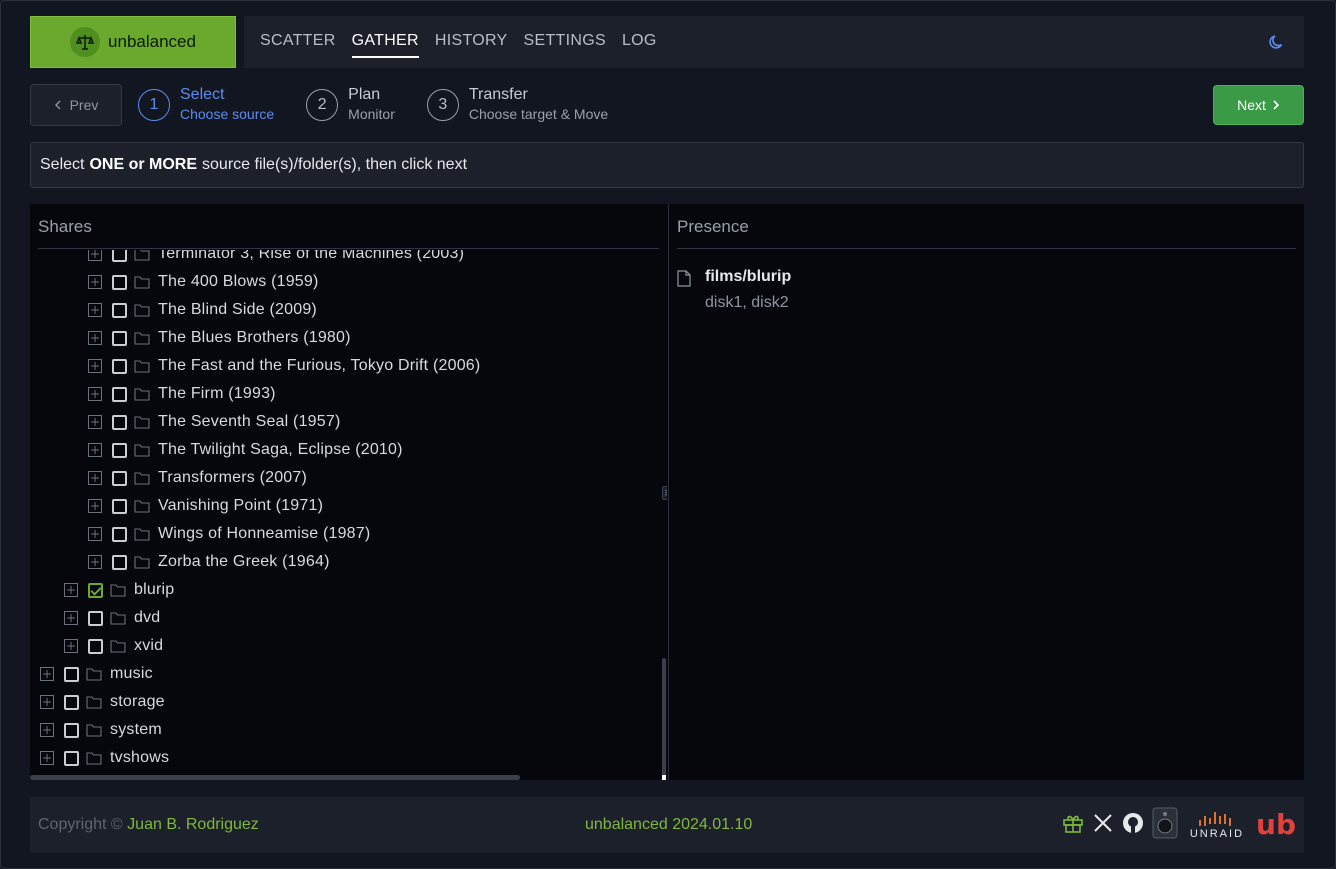  Describe the element at coordinates (1133, 825) in the screenshot. I see `github-icon` at that location.